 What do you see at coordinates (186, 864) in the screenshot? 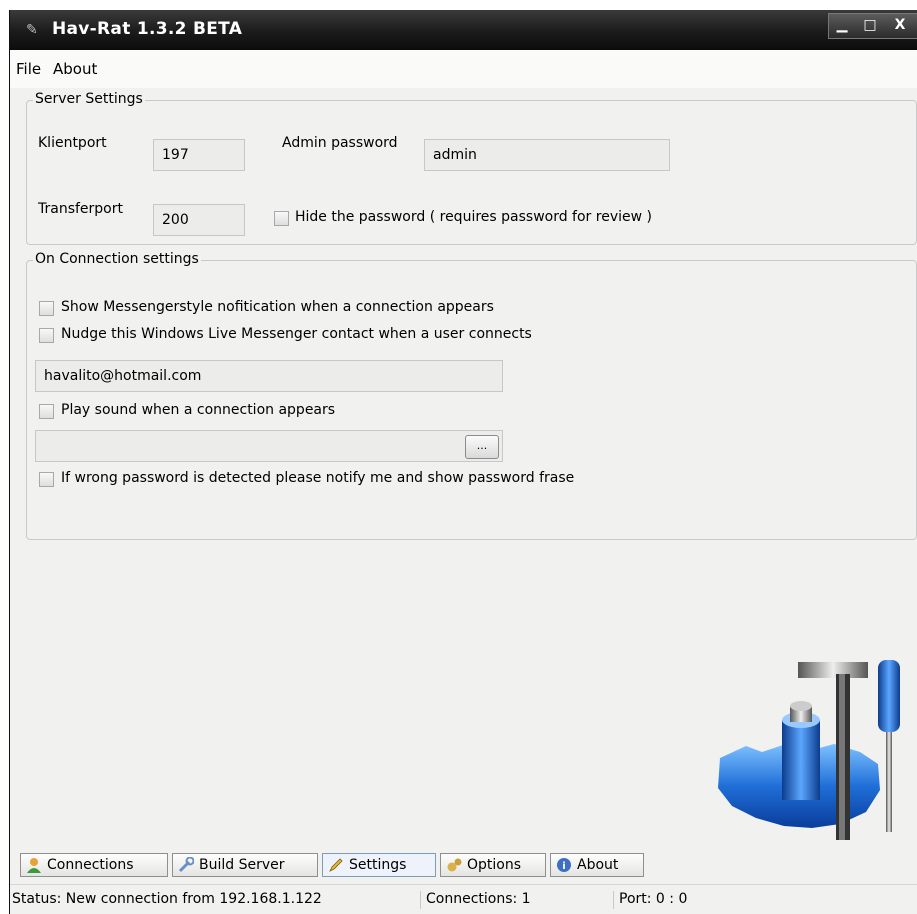
I see `wrench-icon` at bounding box center [186, 864].